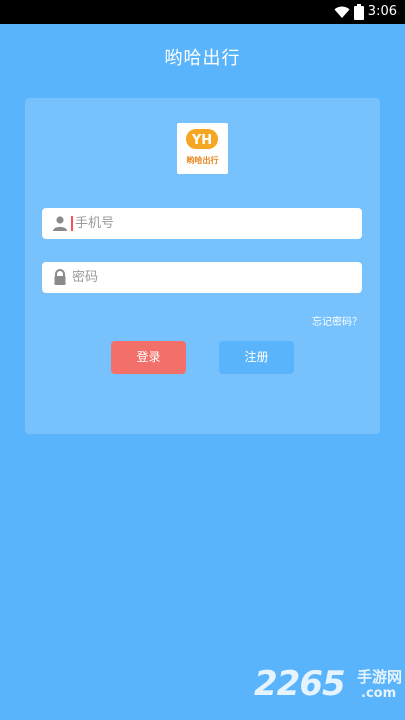 The height and width of the screenshot is (720, 405). Describe the element at coordinates (202, 160) in the screenshot. I see `logo-text: 哟哈出行` at that location.